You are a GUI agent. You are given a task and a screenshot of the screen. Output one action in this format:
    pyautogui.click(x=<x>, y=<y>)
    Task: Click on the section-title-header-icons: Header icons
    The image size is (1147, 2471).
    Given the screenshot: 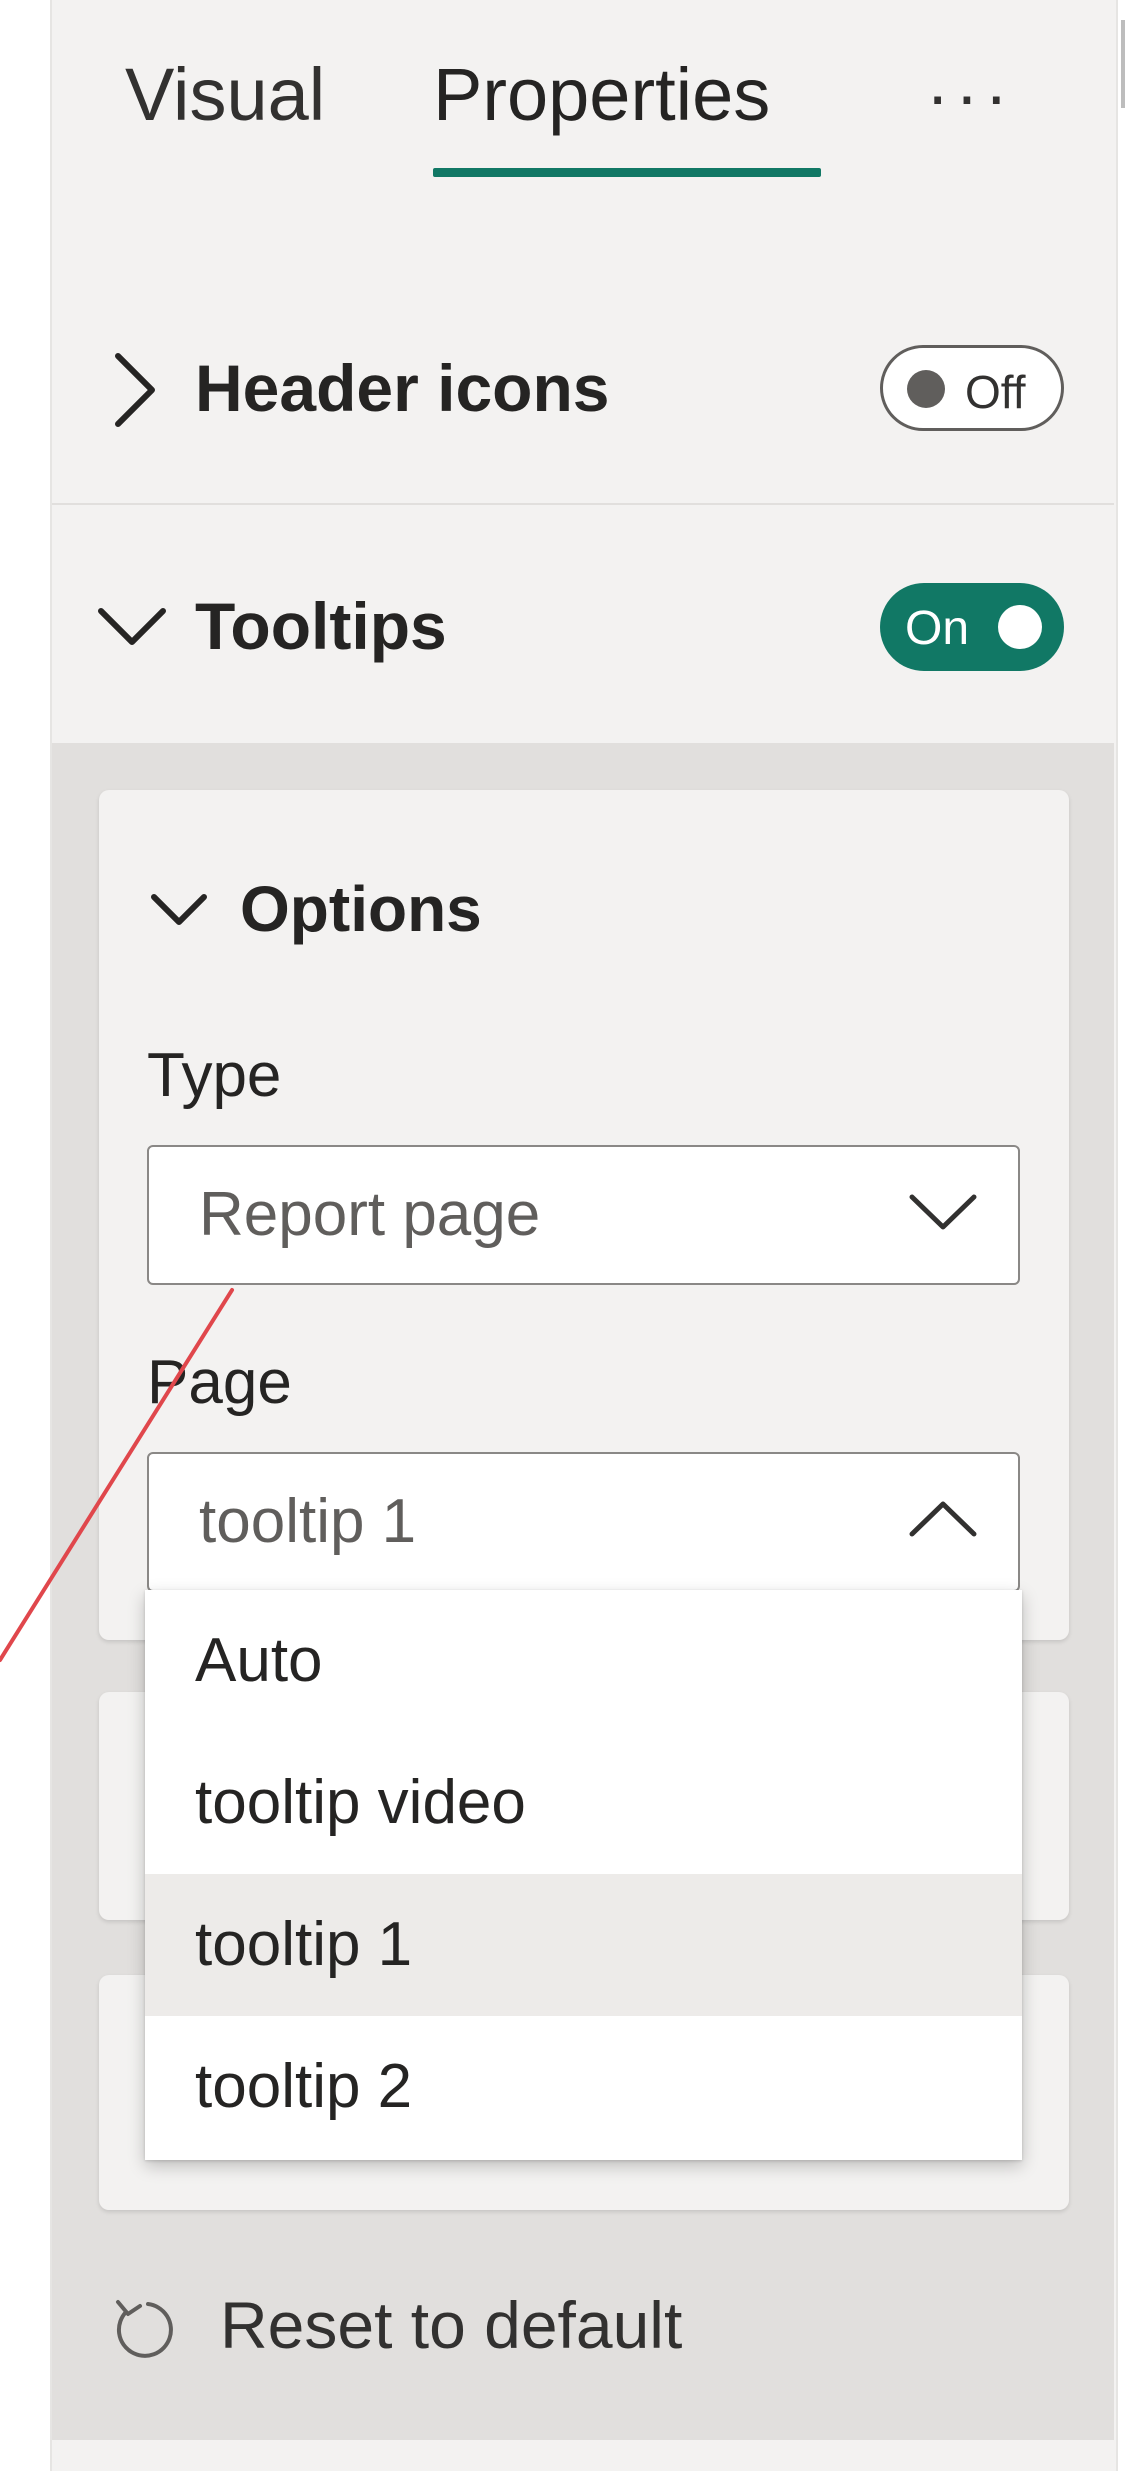 What is the action you would take?
    pyautogui.click(x=402, y=388)
    